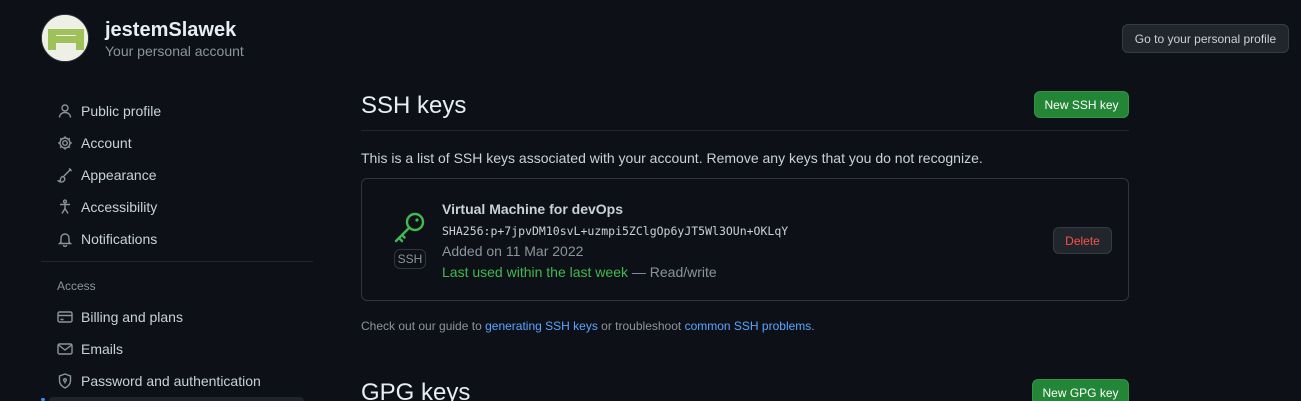 The image size is (1301, 401). What do you see at coordinates (65, 239) in the screenshot?
I see `bell-icon` at bounding box center [65, 239].